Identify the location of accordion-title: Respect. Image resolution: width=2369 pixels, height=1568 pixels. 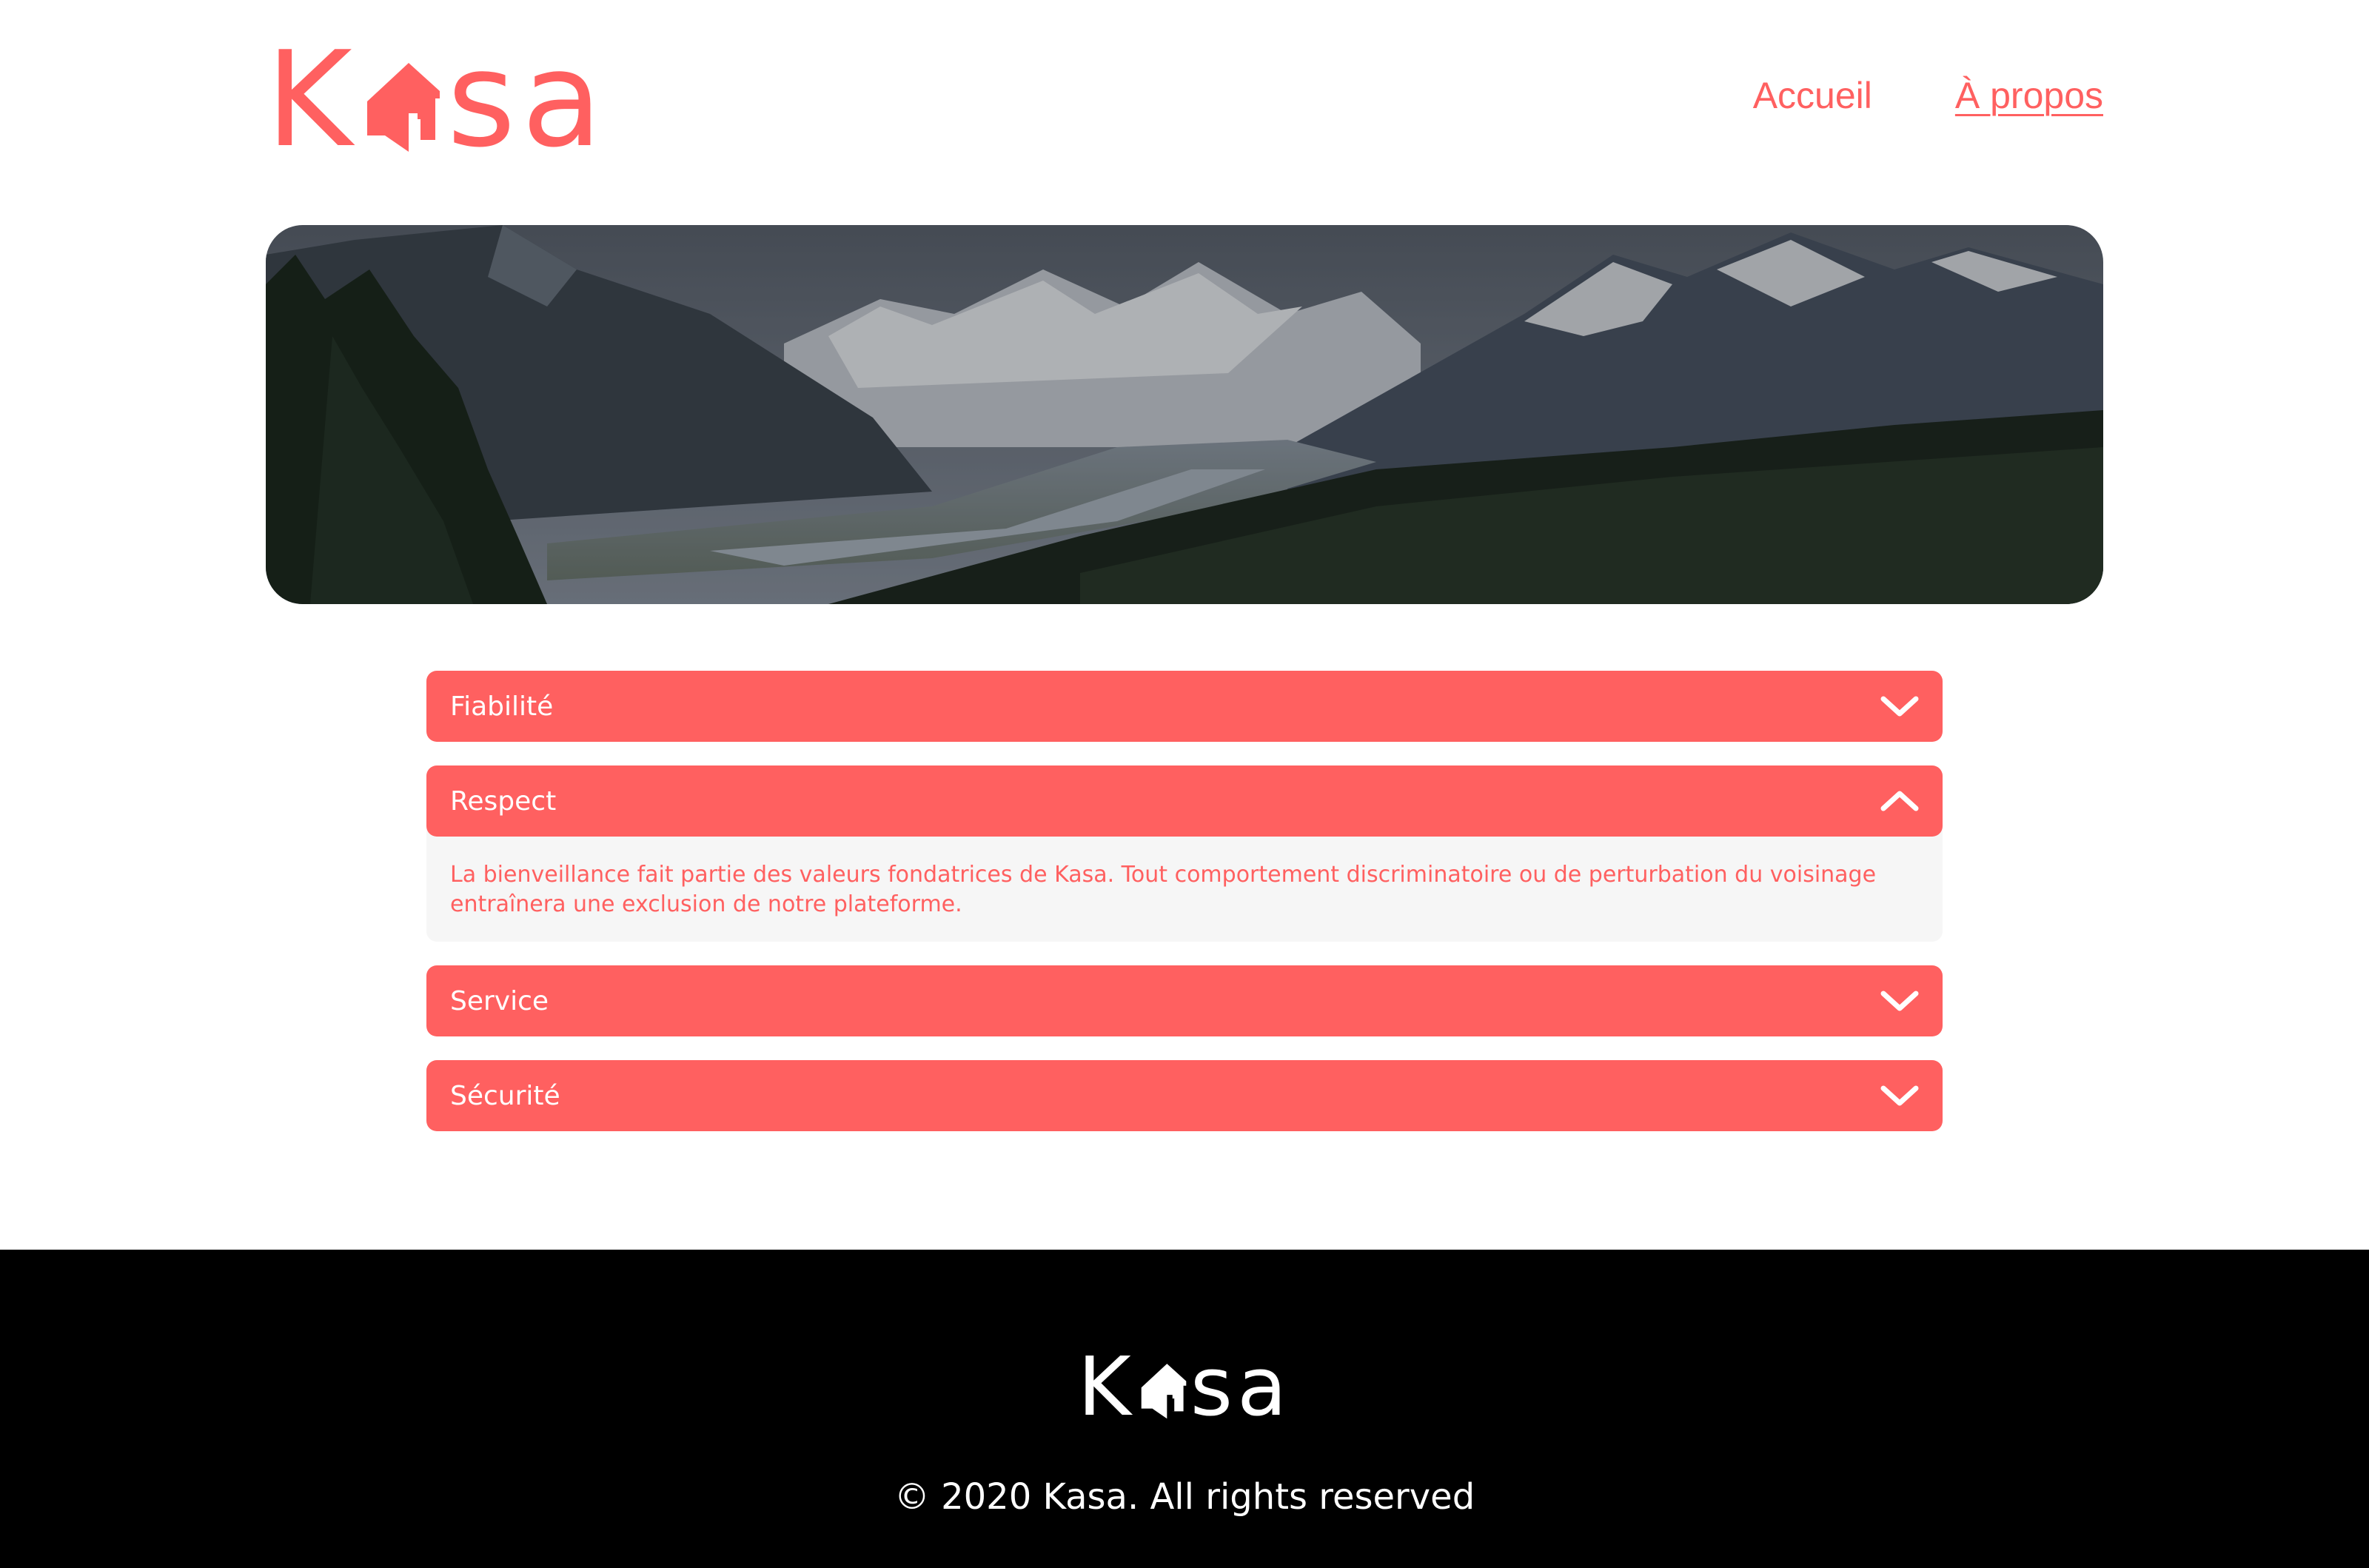
(503, 801).